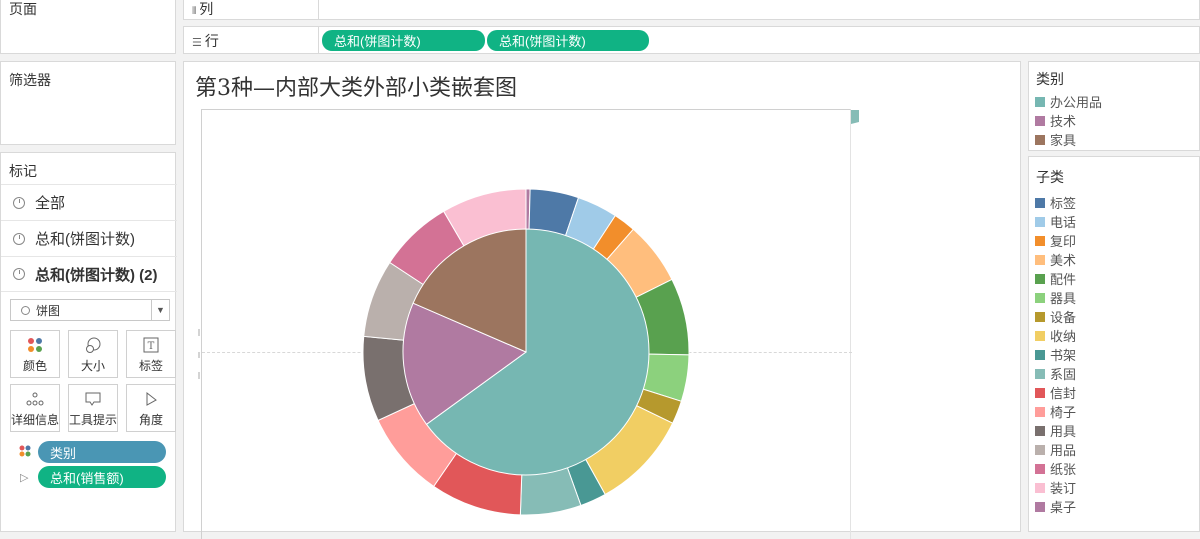 The image size is (1200, 539). I want to click on legend-category: 类别 办公用品 技术家具, so click(1114, 106).